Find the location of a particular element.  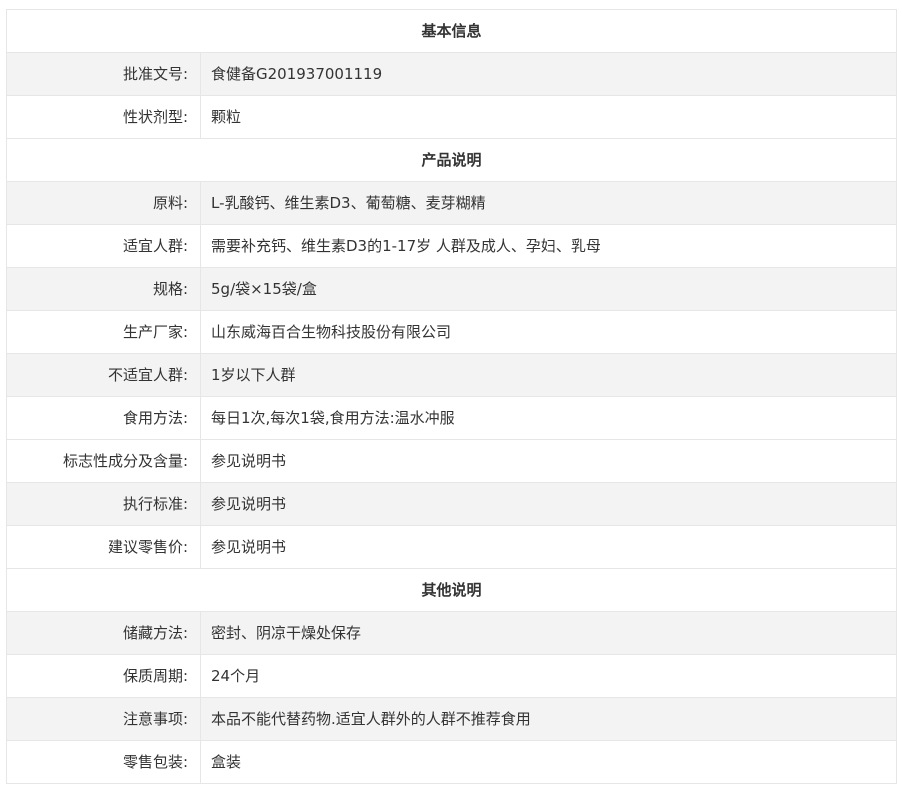

spec-label: 原料: is located at coordinates (103, 203).